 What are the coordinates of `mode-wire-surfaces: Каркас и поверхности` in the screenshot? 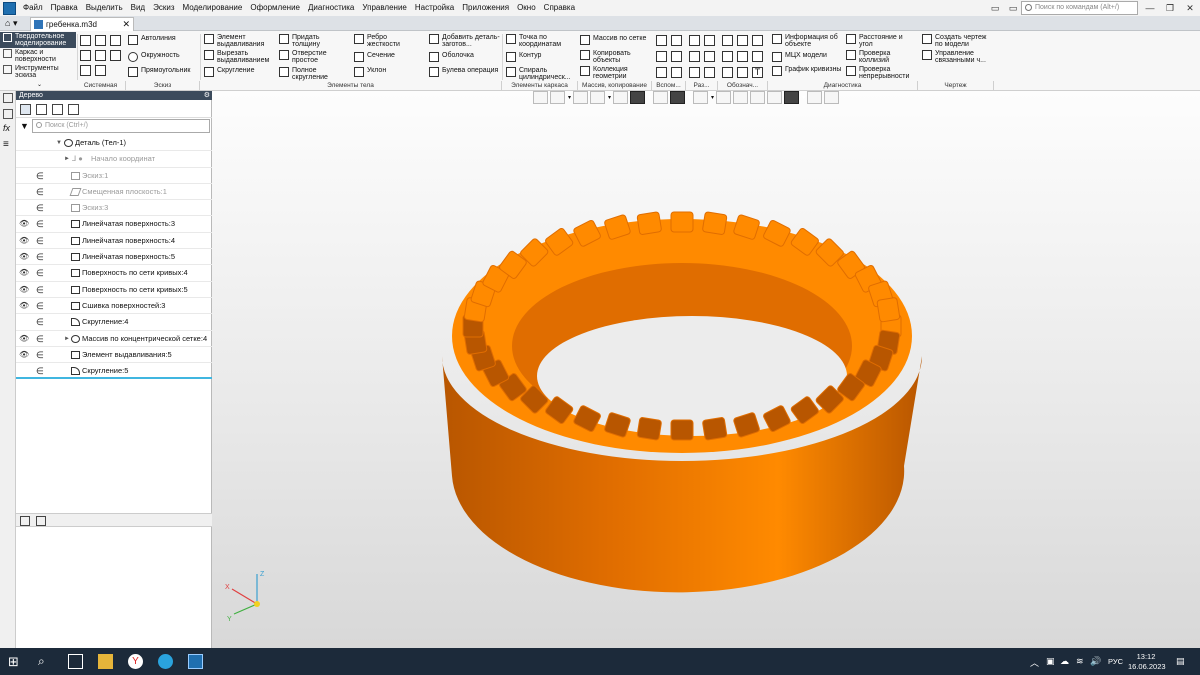 It's located at (38, 56).